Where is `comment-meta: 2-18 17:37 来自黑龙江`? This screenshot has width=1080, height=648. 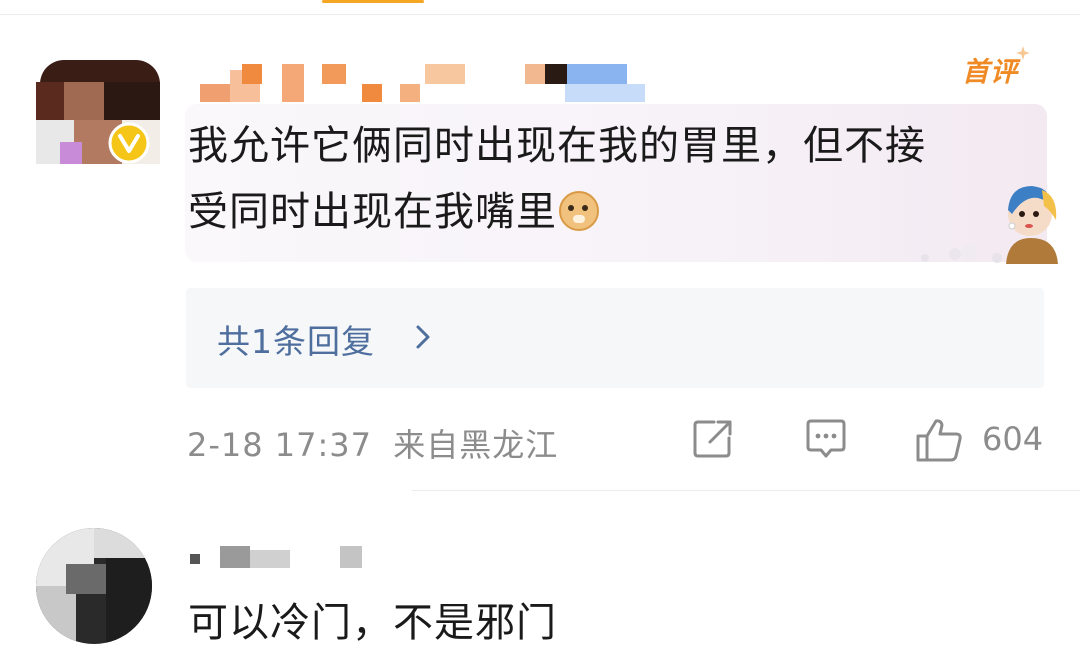 comment-meta: 2-18 17:37 来自黑龙江 is located at coordinates (372, 443).